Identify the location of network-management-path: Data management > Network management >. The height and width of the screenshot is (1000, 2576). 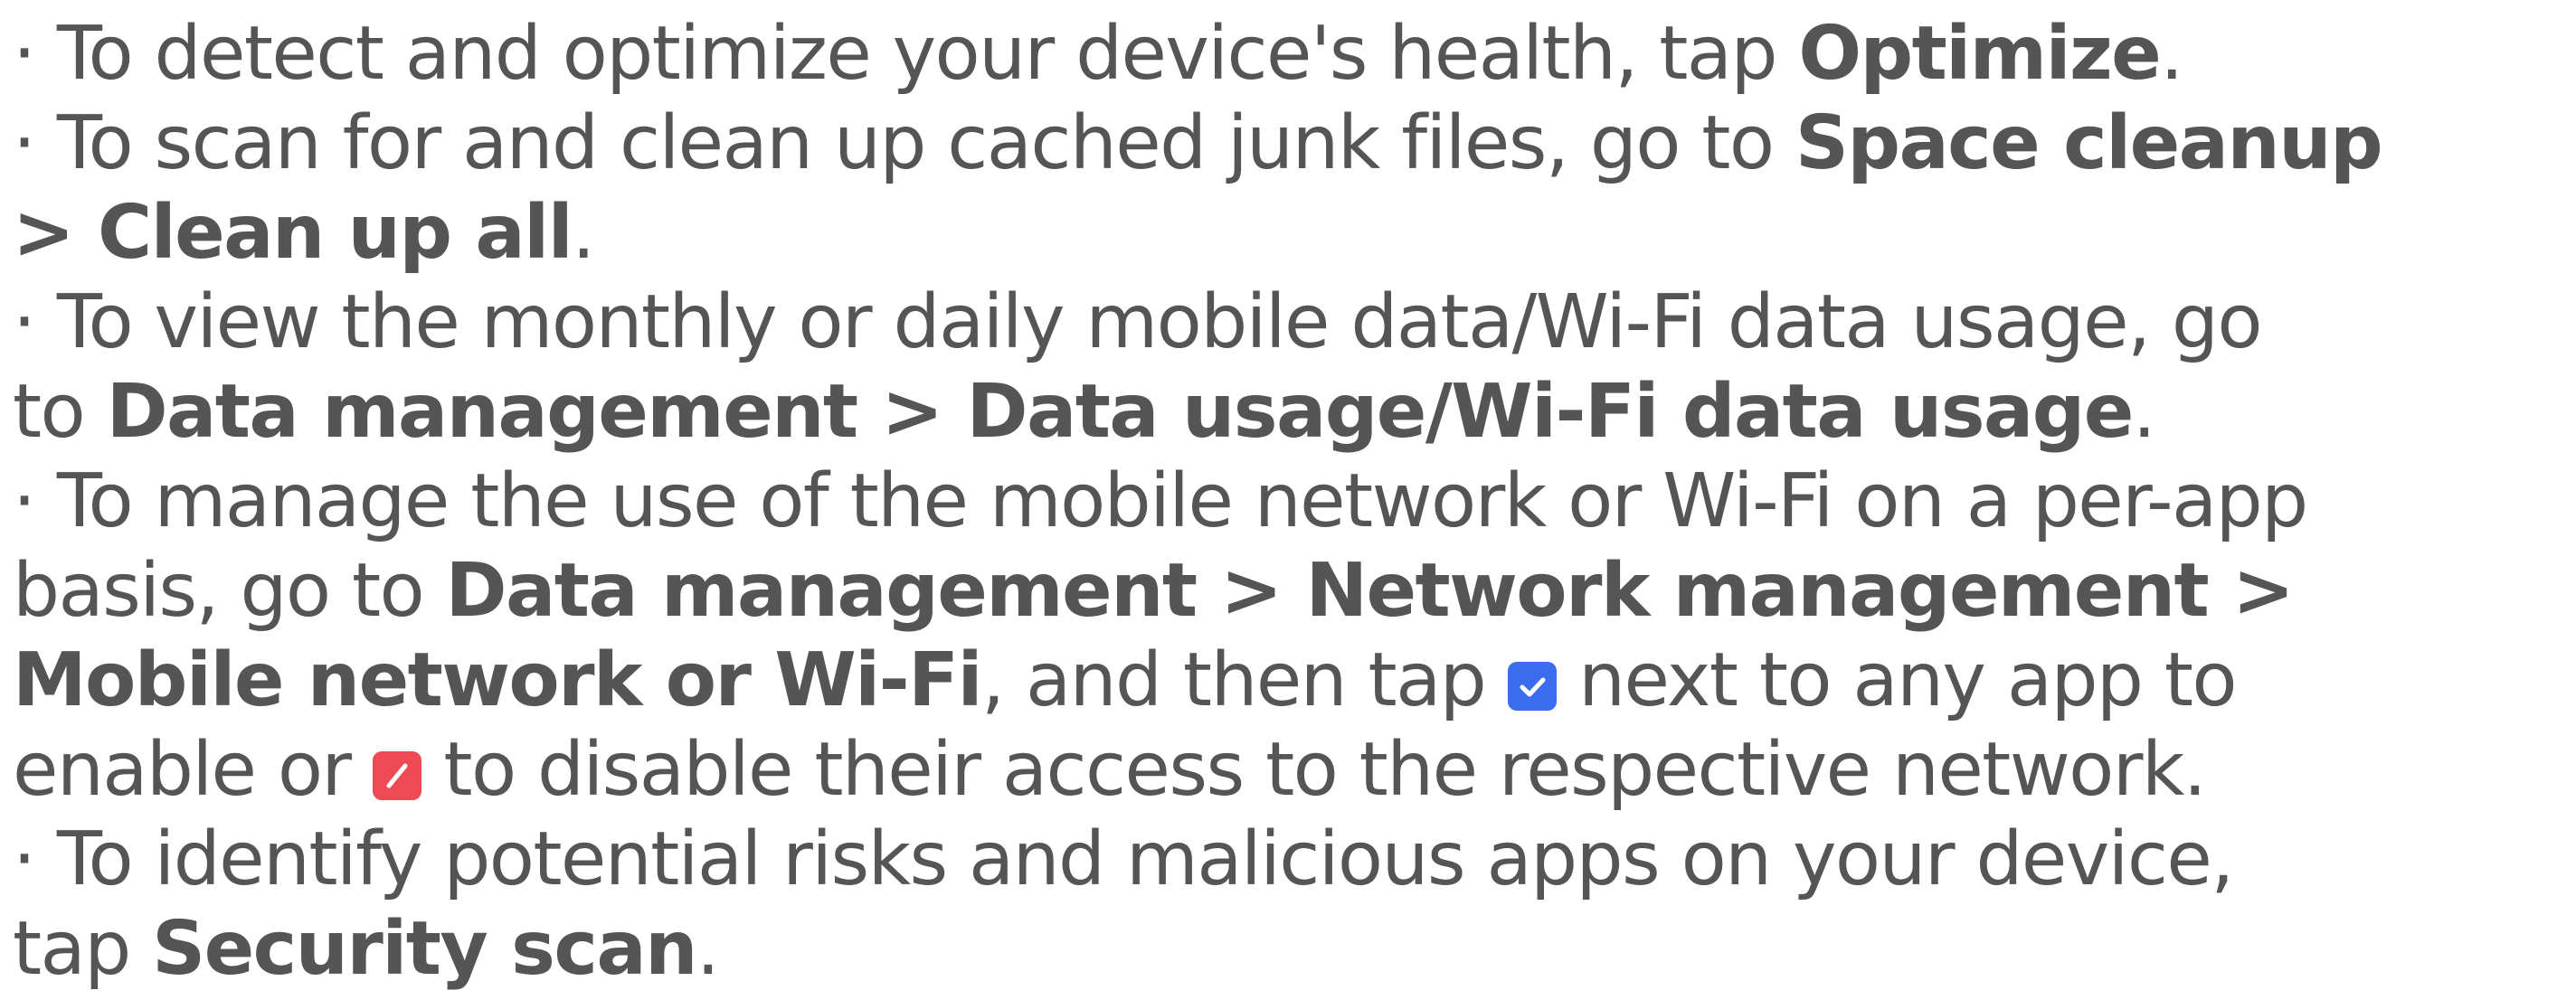
(1370, 591).